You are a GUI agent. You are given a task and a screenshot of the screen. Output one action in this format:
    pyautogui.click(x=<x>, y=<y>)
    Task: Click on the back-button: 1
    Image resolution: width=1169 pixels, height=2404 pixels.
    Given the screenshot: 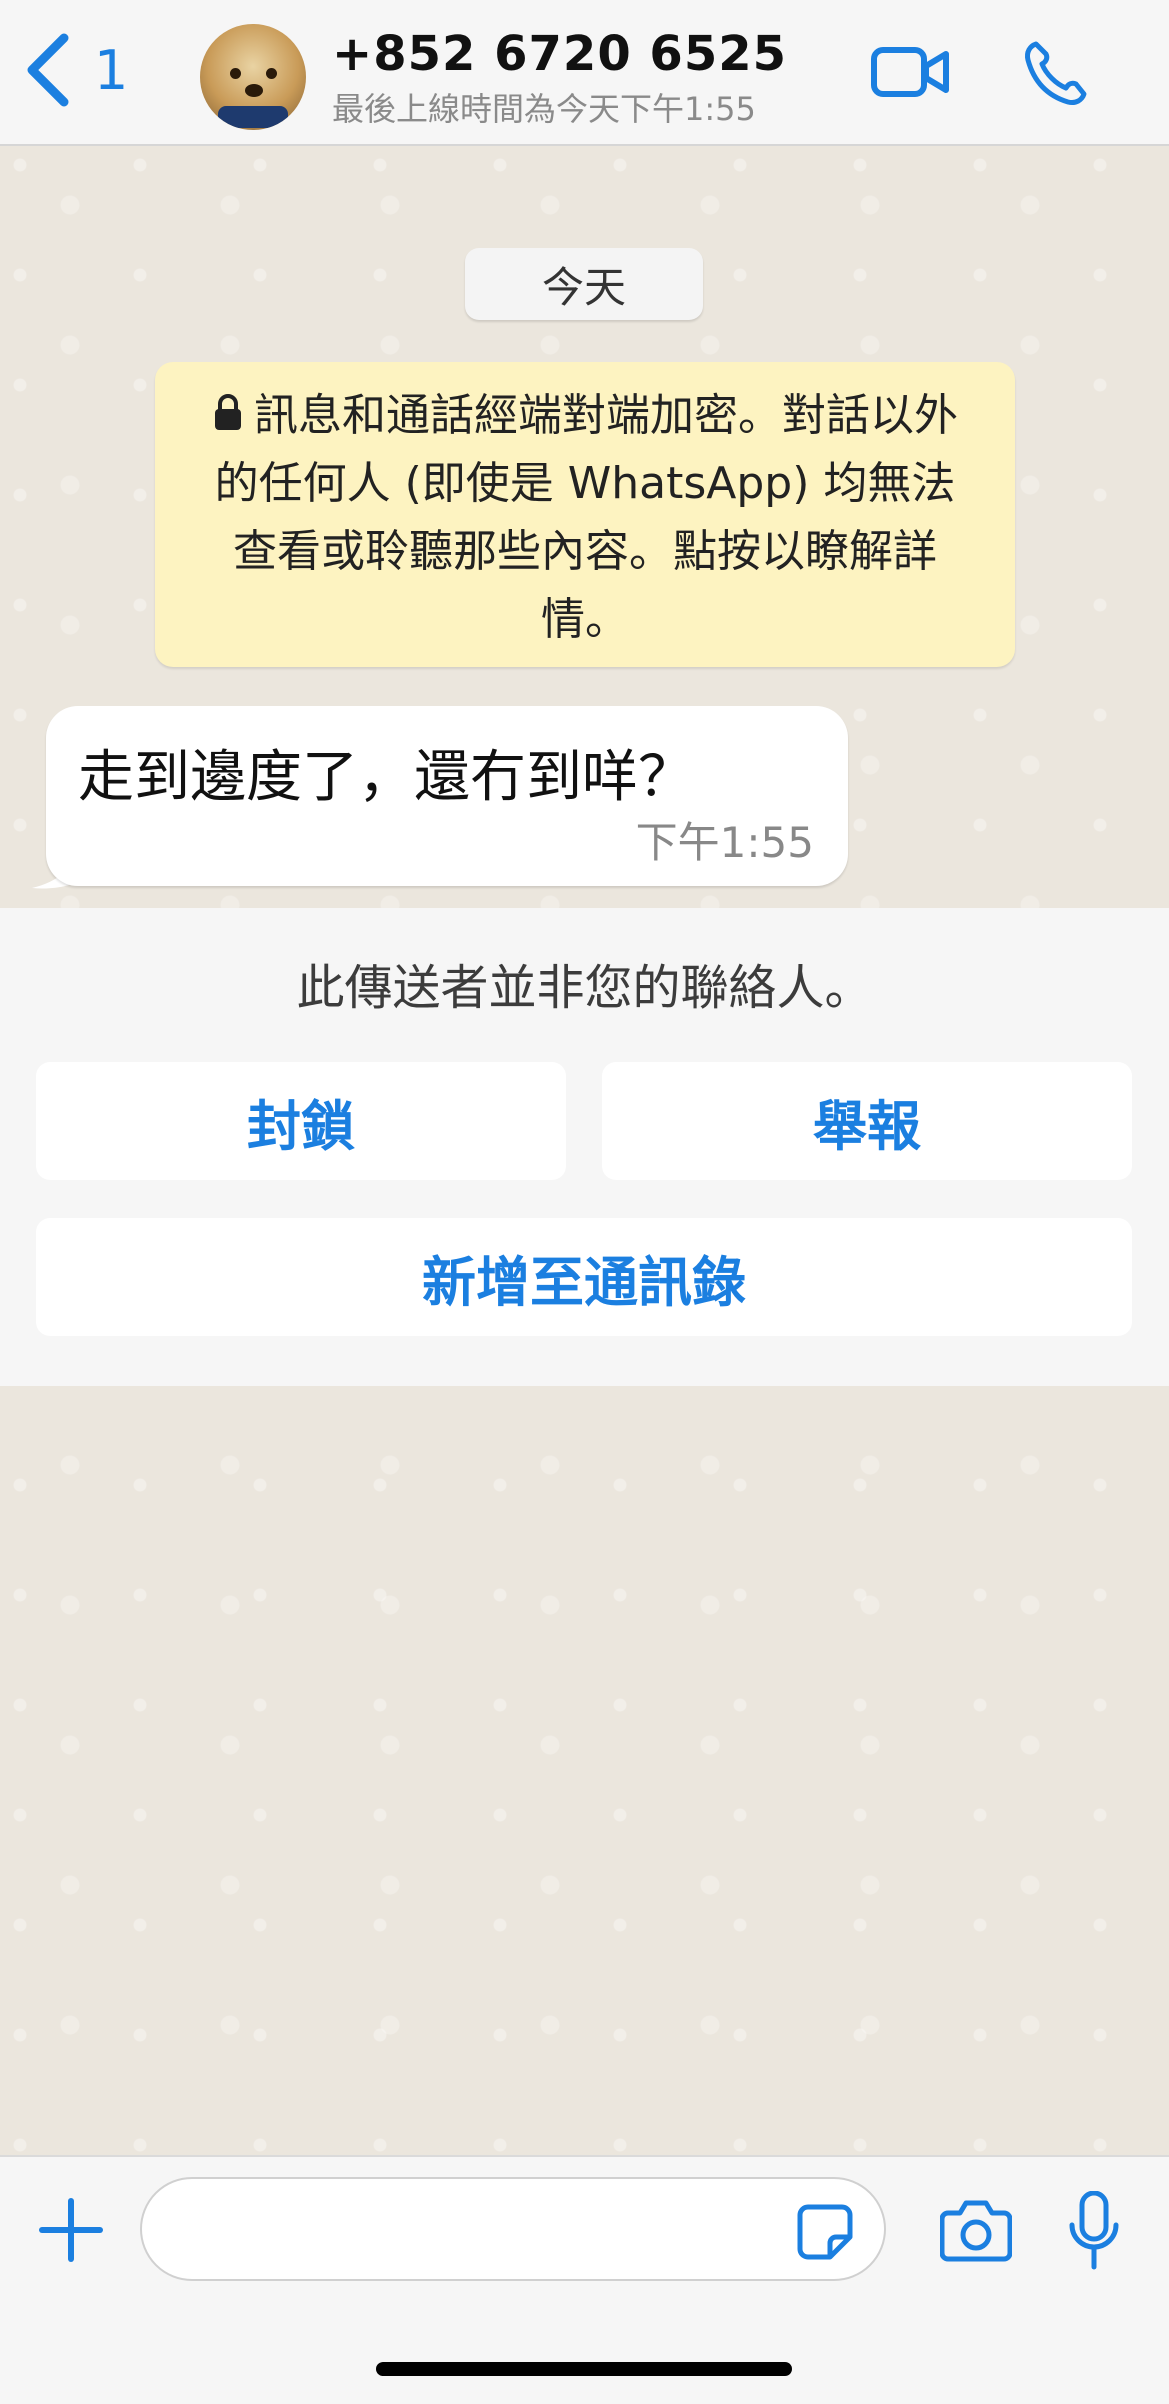 What is the action you would take?
    pyautogui.click(x=75, y=70)
    